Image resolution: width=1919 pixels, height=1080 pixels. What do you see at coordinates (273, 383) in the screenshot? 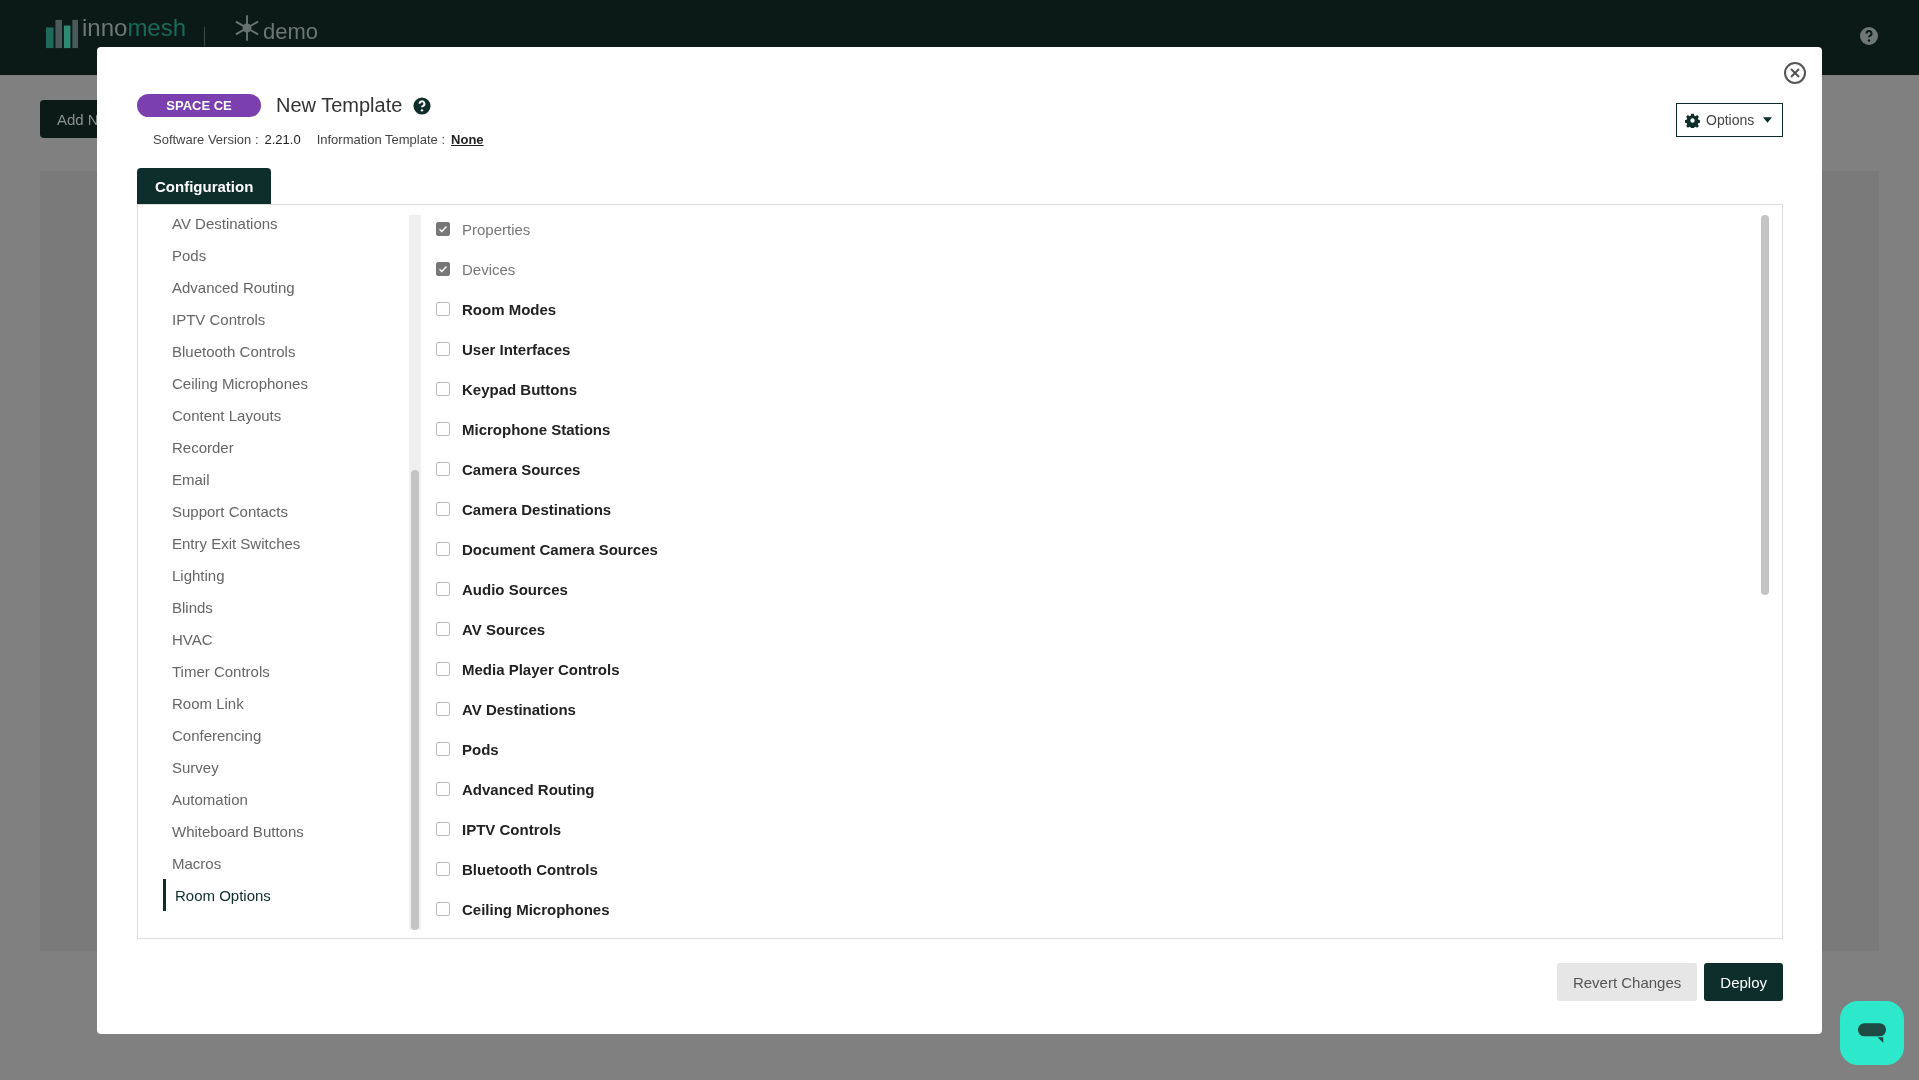
I see `nav-item: Ceiling Microphones` at bounding box center [273, 383].